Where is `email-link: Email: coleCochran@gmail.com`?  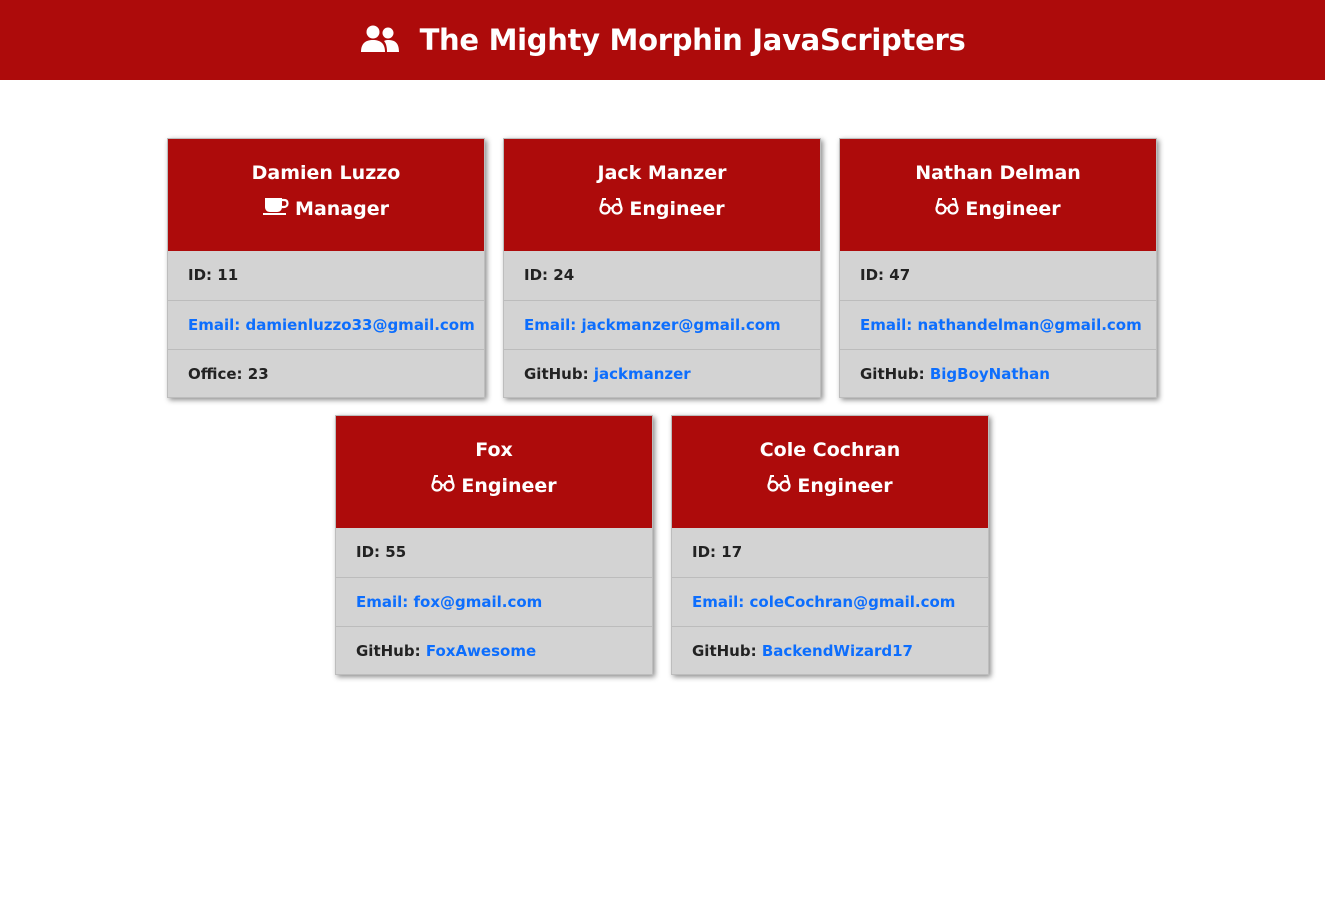
email-link: Email: coleCochran@gmail.com is located at coordinates (830, 601).